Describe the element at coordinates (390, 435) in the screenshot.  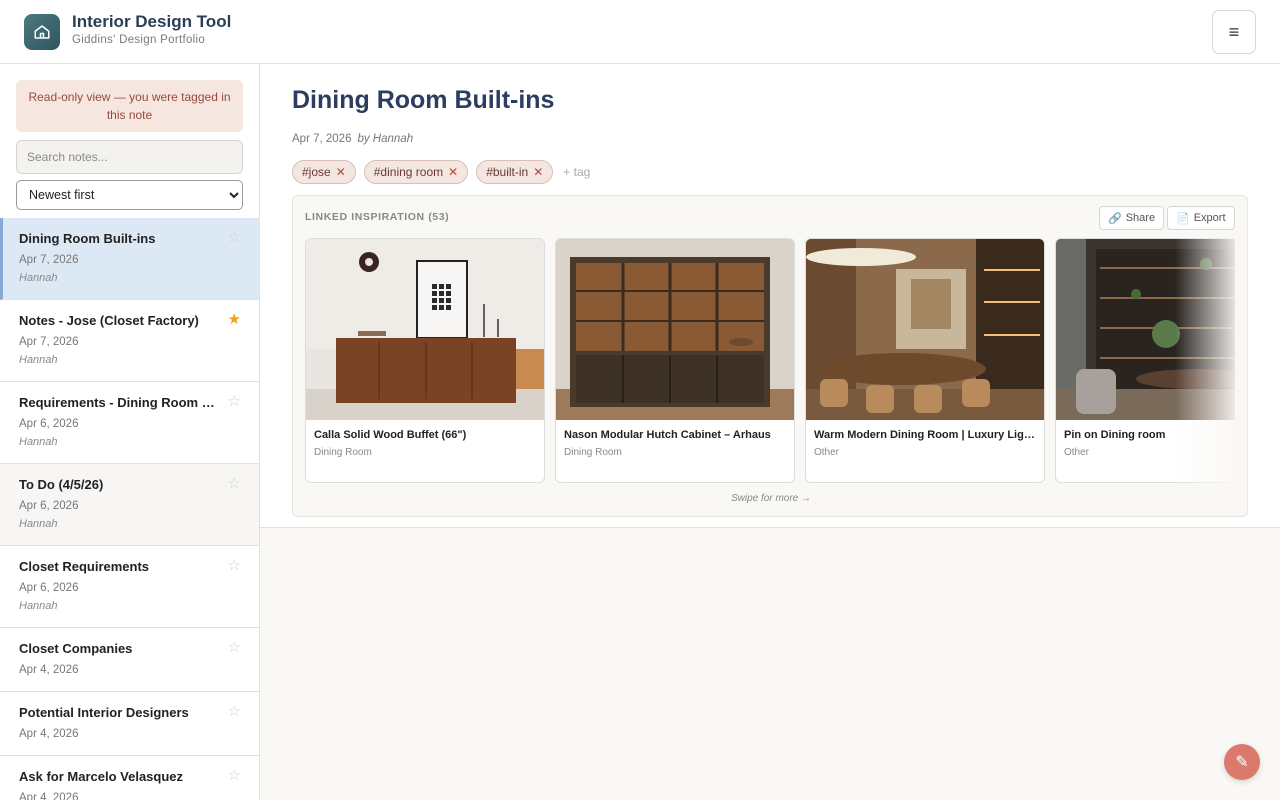
I see `inspiration-title: Calla Solid Wood Buffet (66")` at that location.